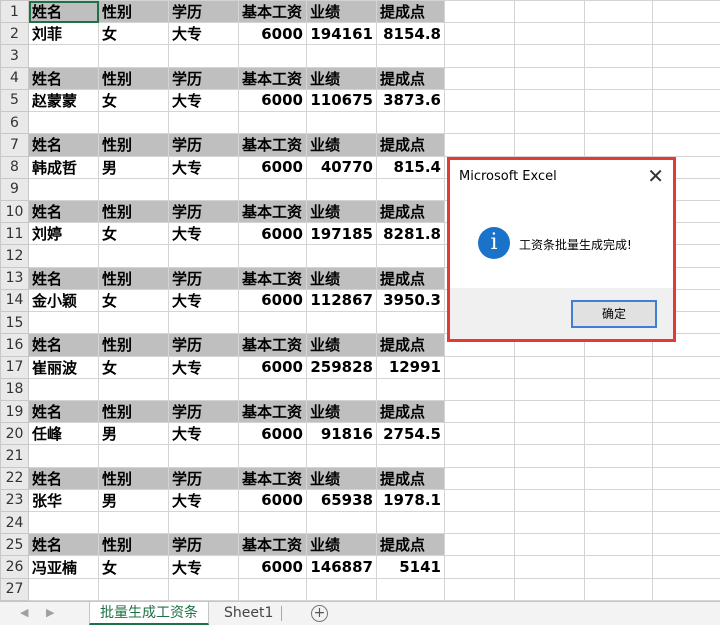  What do you see at coordinates (14, 256) in the screenshot?
I see `row-header: 12` at bounding box center [14, 256].